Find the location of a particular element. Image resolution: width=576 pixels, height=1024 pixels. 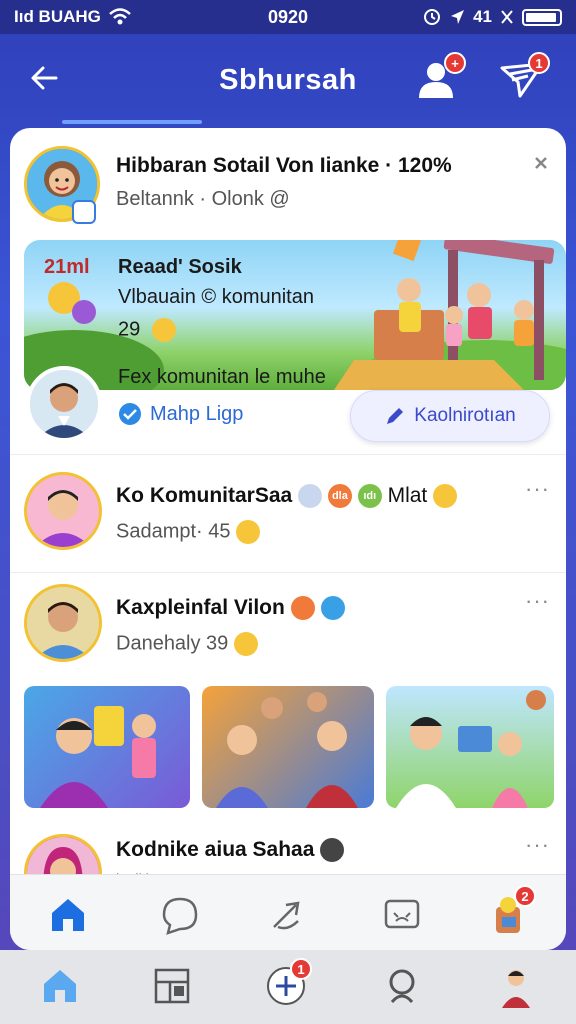

tag-badge: ıdı is located at coordinates (369, 496).